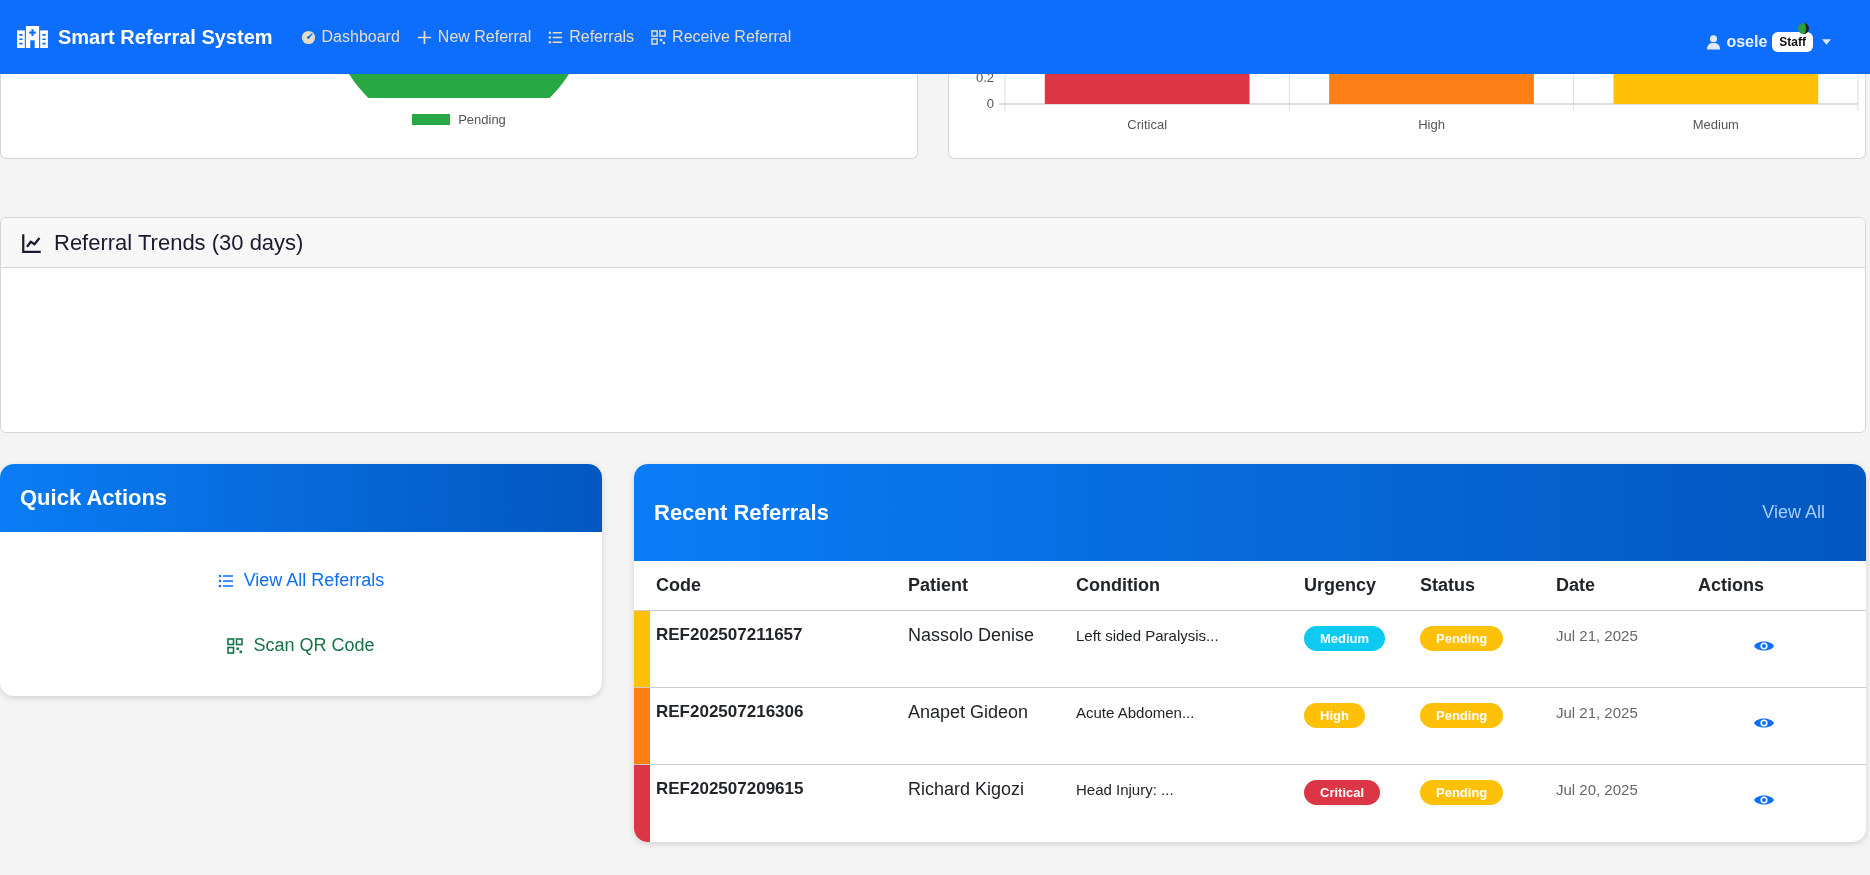  What do you see at coordinates (1184, 586) in the screenshot?
I see `column-header: Condition` at bounding box center [1184, 586].